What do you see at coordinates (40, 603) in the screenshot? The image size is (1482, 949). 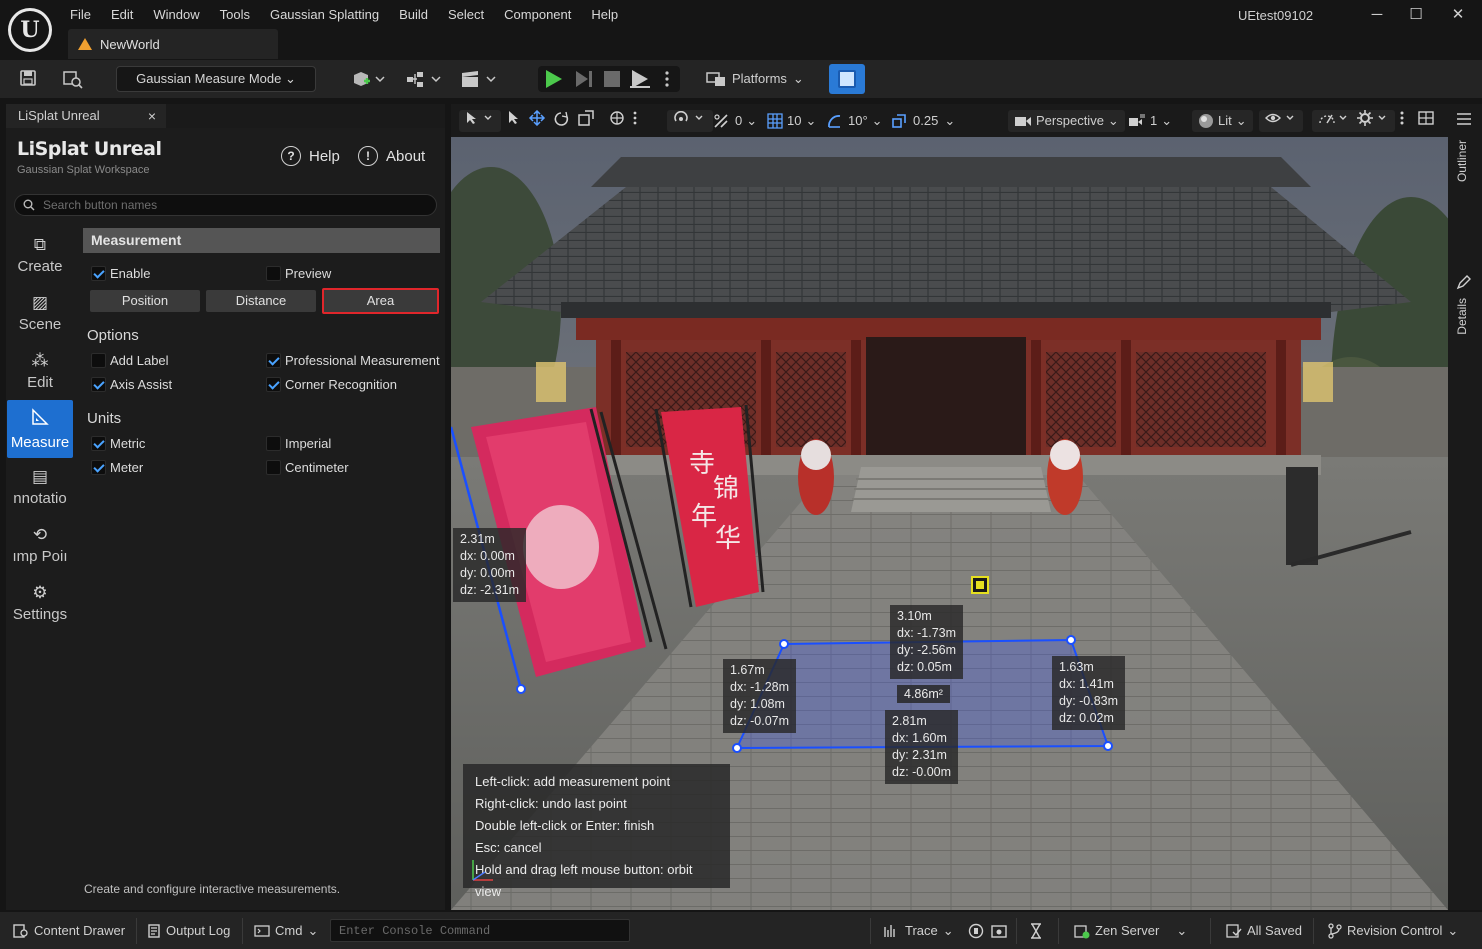 I see `nav-settings: ⚙ Settings` at bounding box center [40, 603].